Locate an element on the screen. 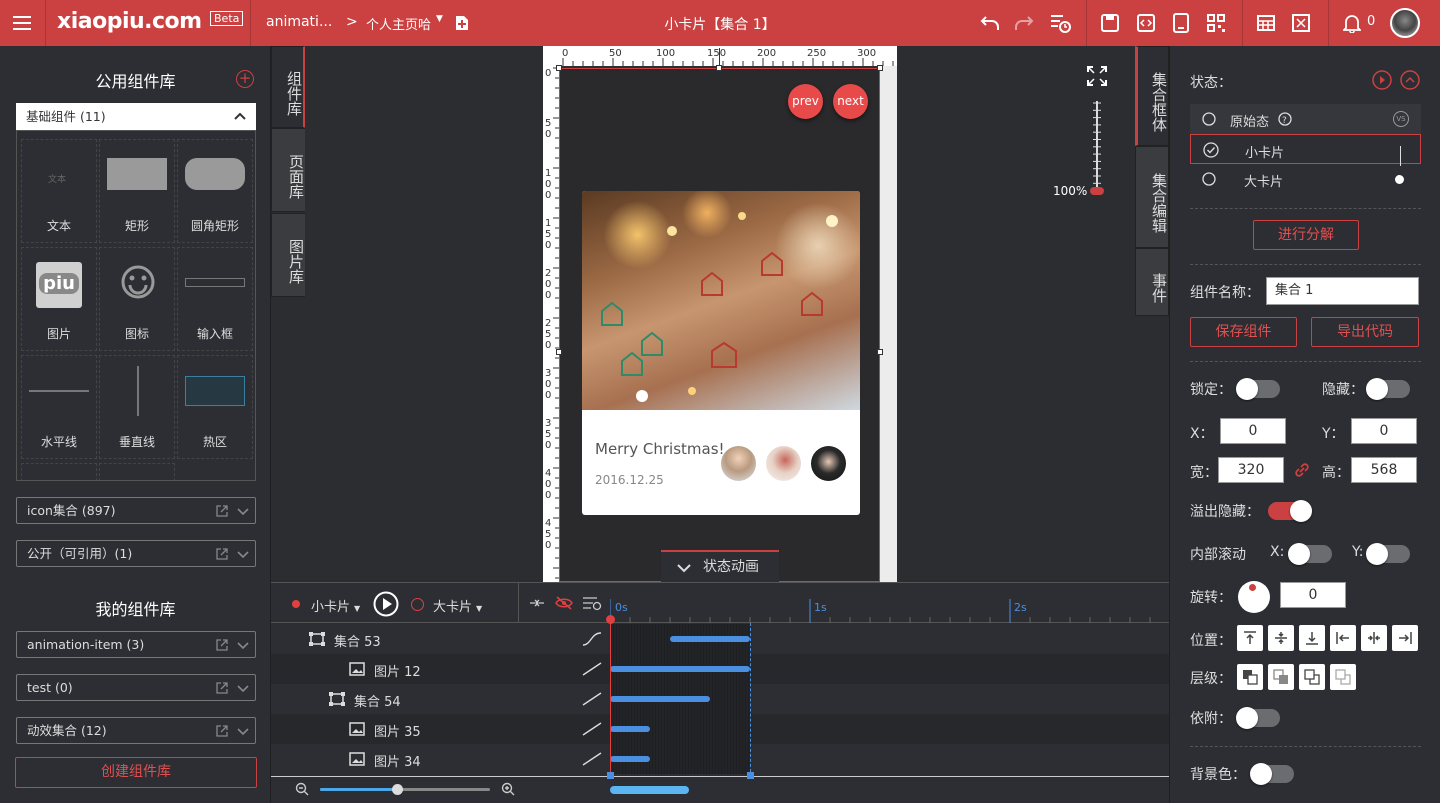 The image size is (1440, 803). tab-page-library: 页面库 is located at coordinates (288, 170).